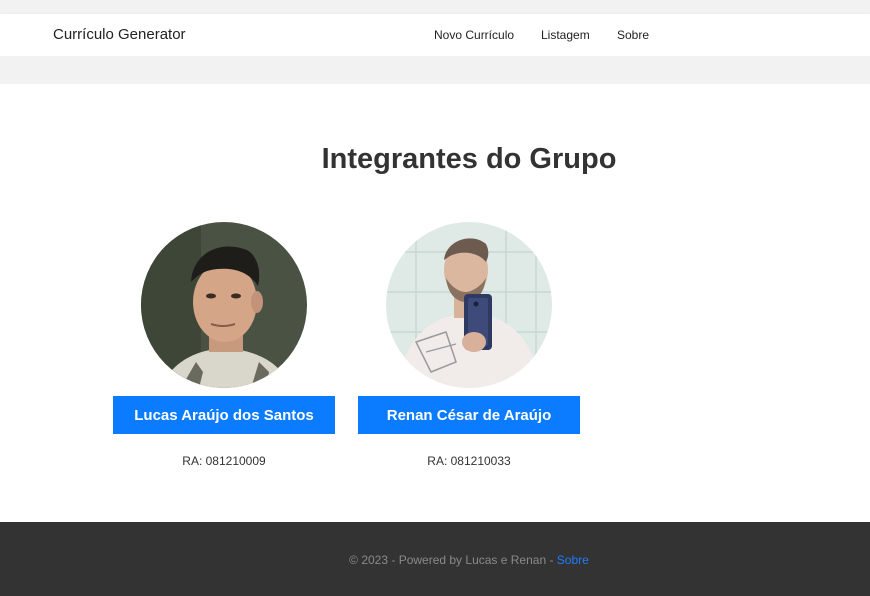 Image resolution: width=870 pixels, height=596 pixels. I want to click on nav-sobre: Sobre, so click(633, 35).